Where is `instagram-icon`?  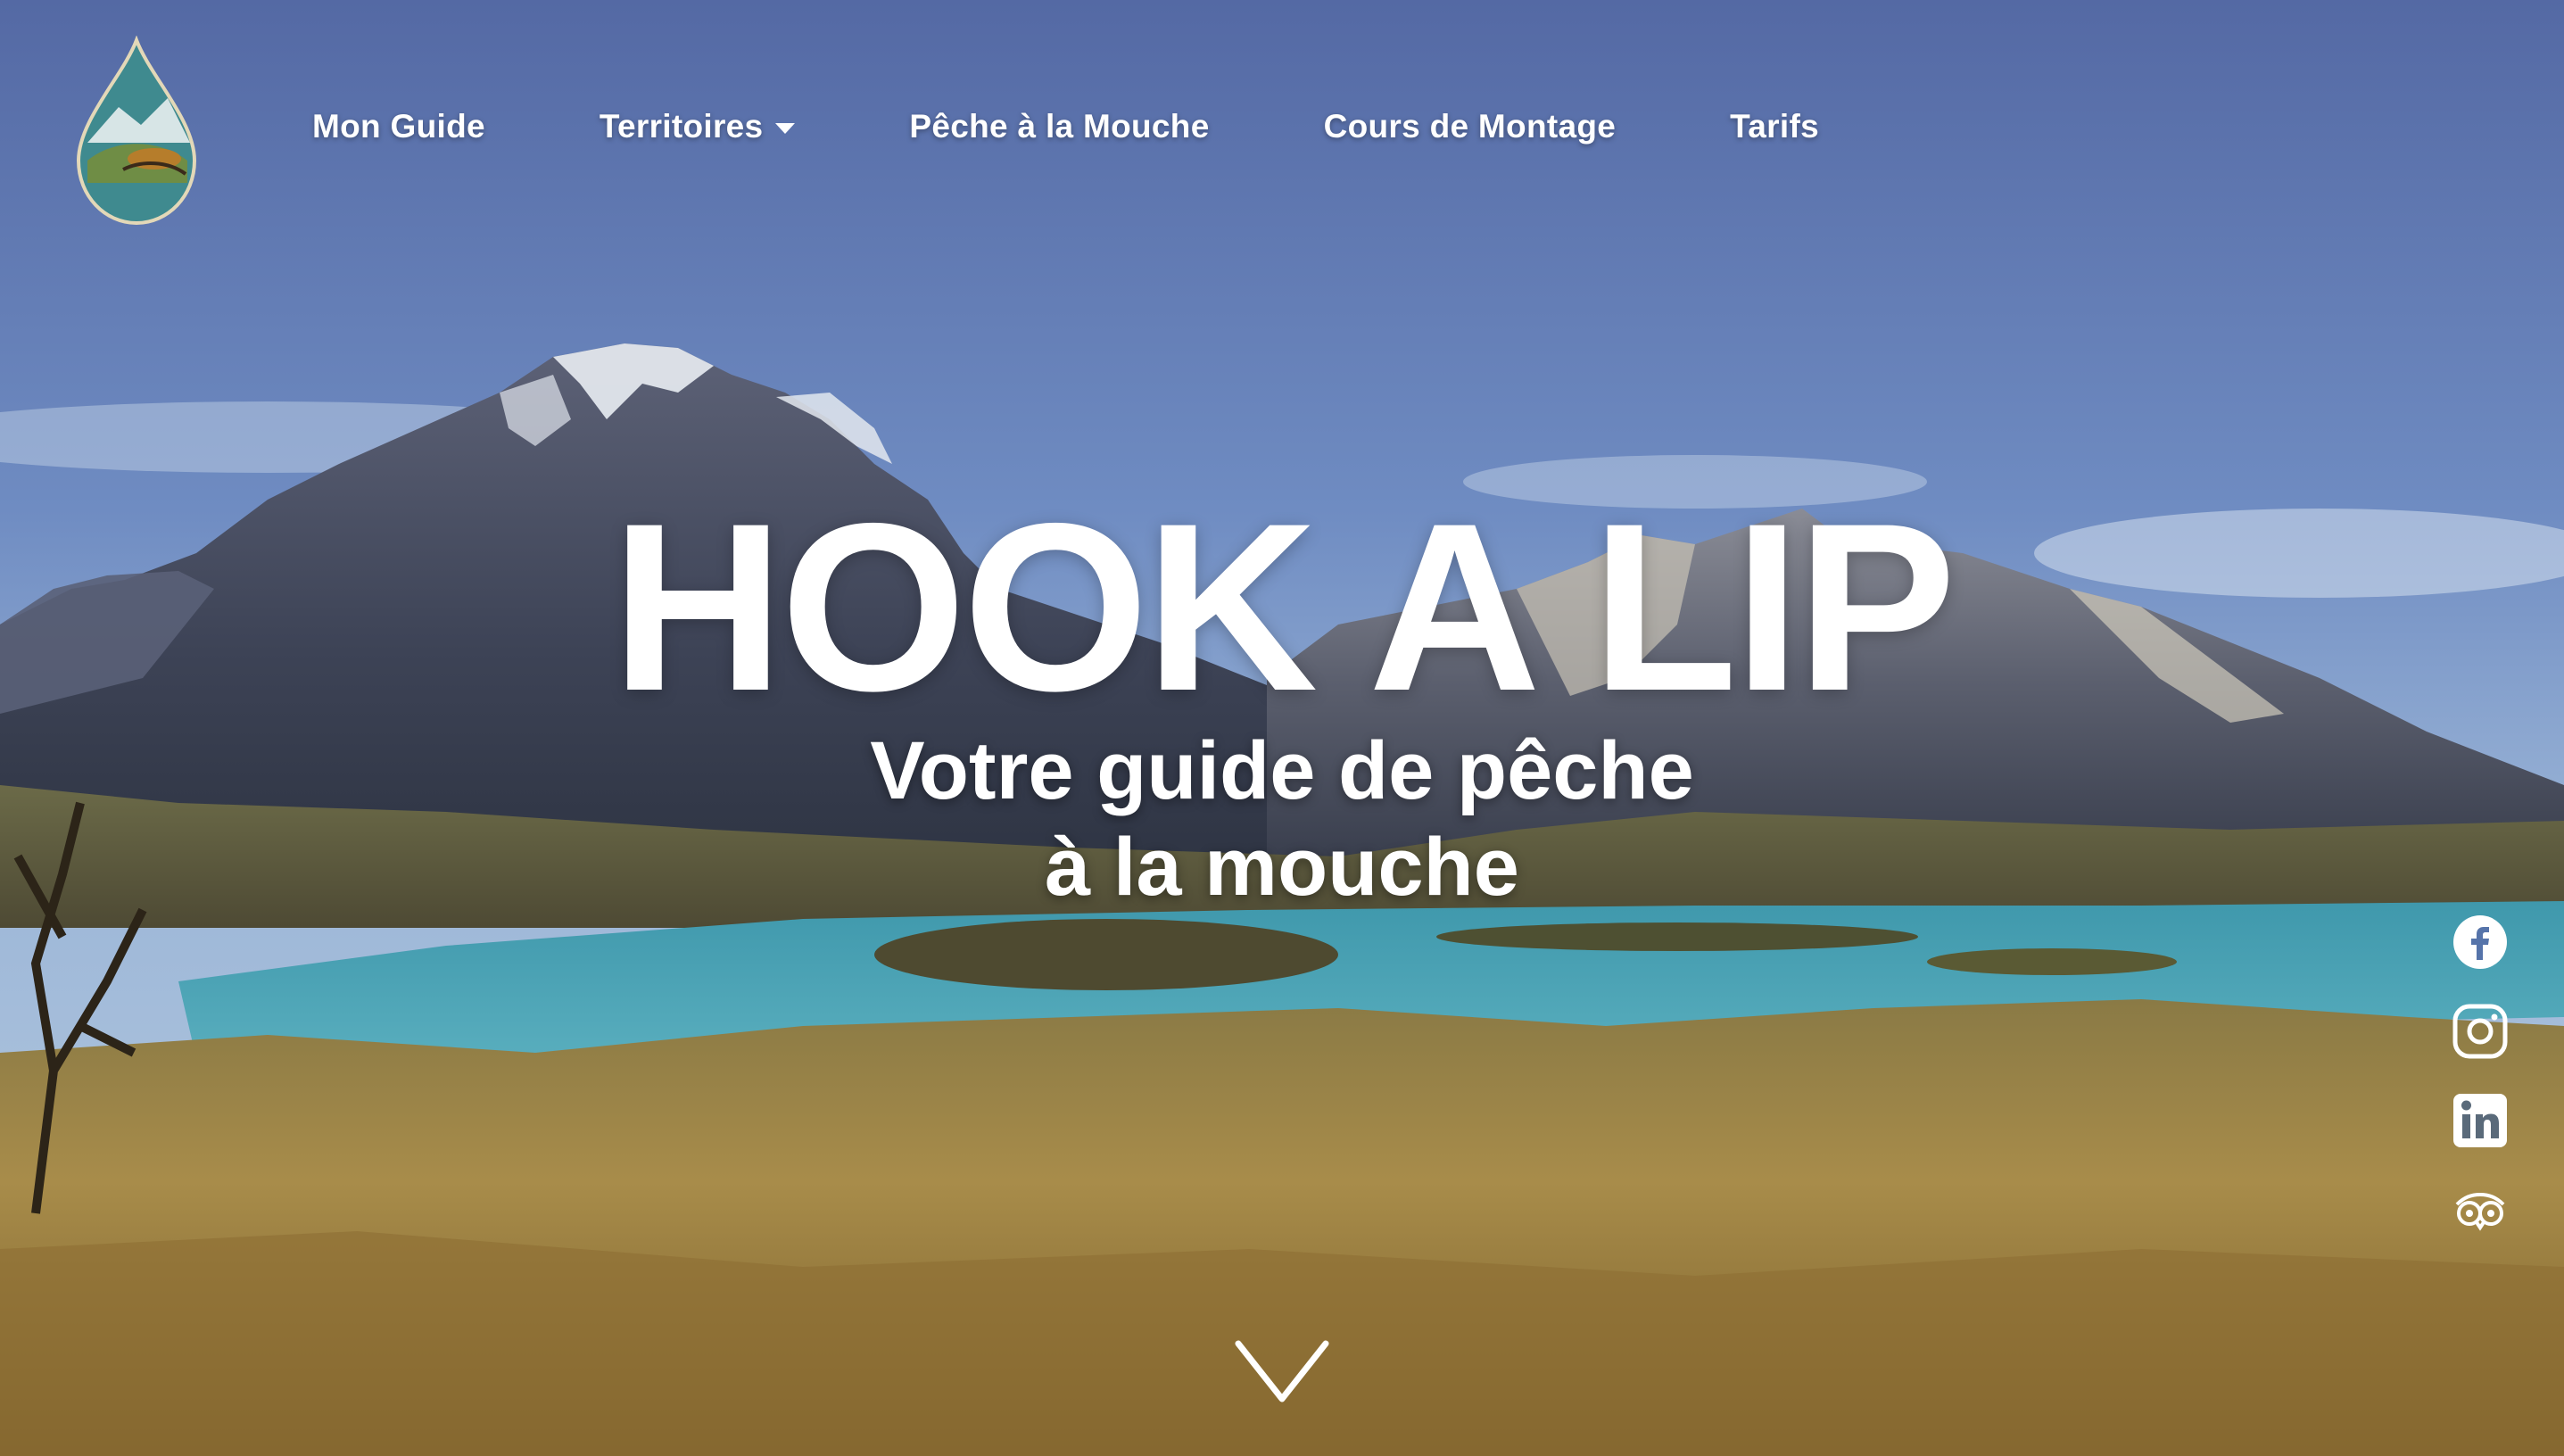 instagram-icon is located at coordinates (2480, 1031).